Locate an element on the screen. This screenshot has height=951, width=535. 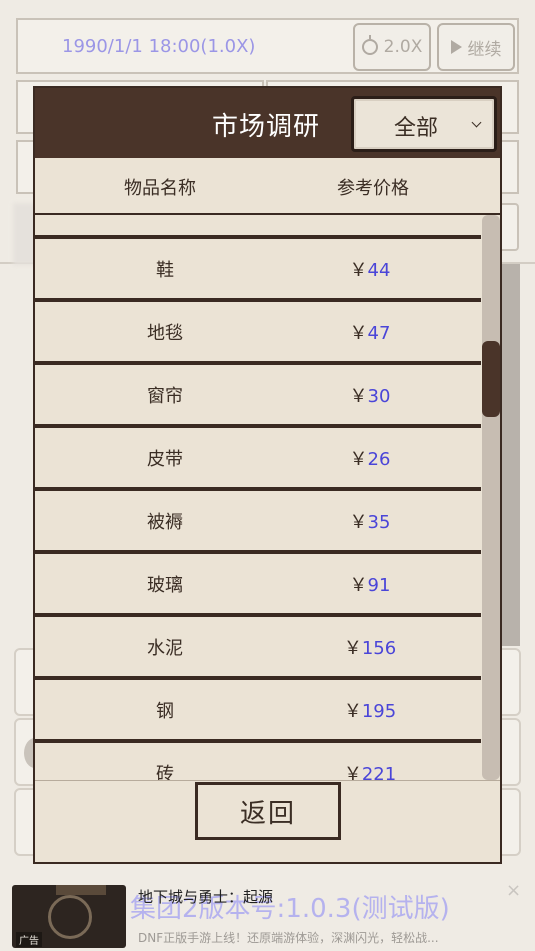
resume-button: 继续 is located at coordinates (476, 47).